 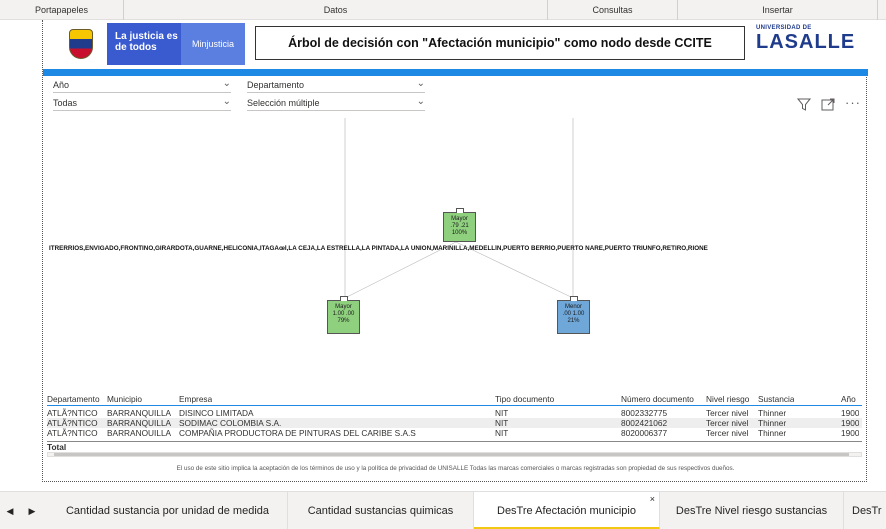 What do you see at coordinates (573, 315) in the screenshot?
I see `tree-node-right: Menor .00 1.00 21%` at bounding box center [573, 315].